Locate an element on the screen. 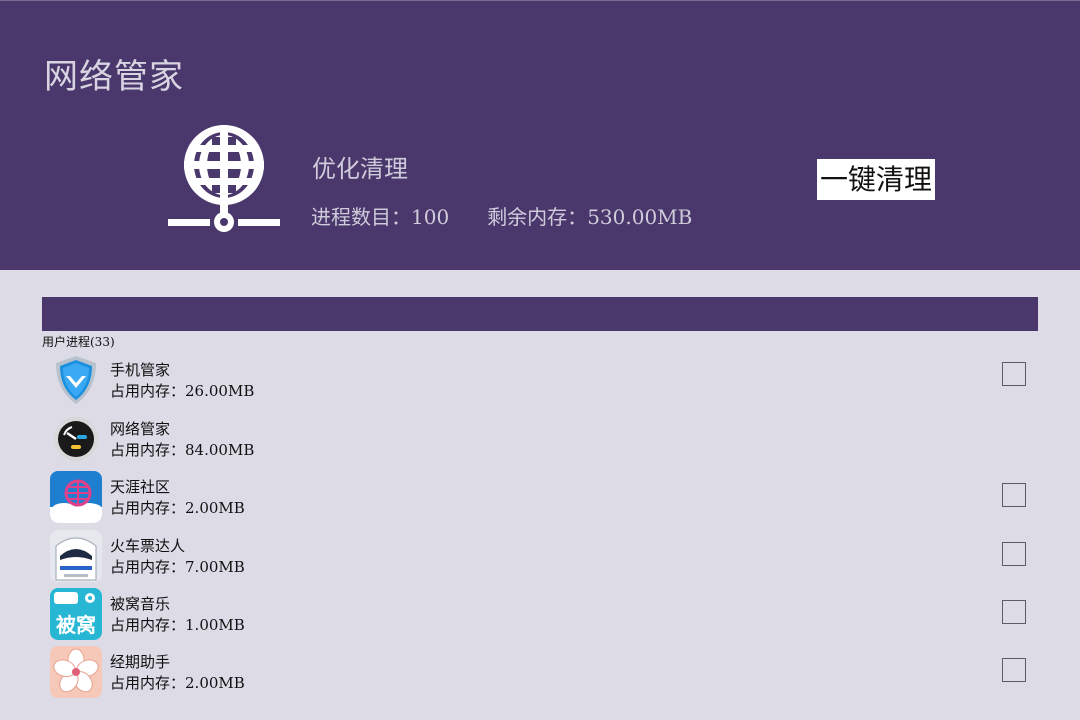  process-name: 经期助手 is located at coordinates (140, 662).